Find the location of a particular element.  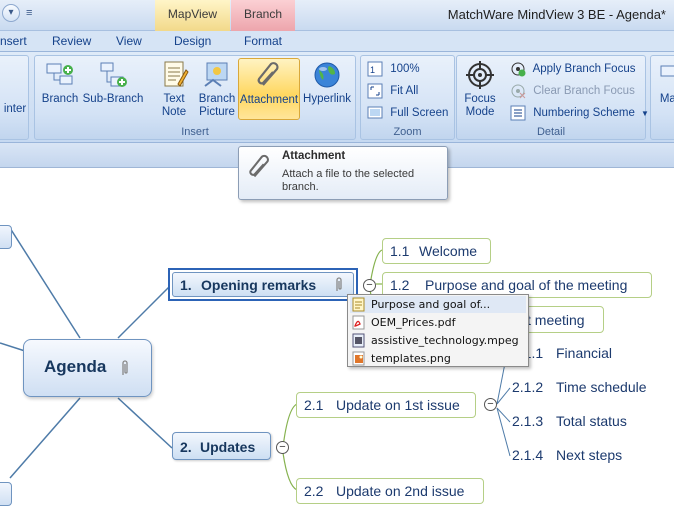

apply-branch-focus-button: Apply Branch Focus is located at coordinates (572, 69).